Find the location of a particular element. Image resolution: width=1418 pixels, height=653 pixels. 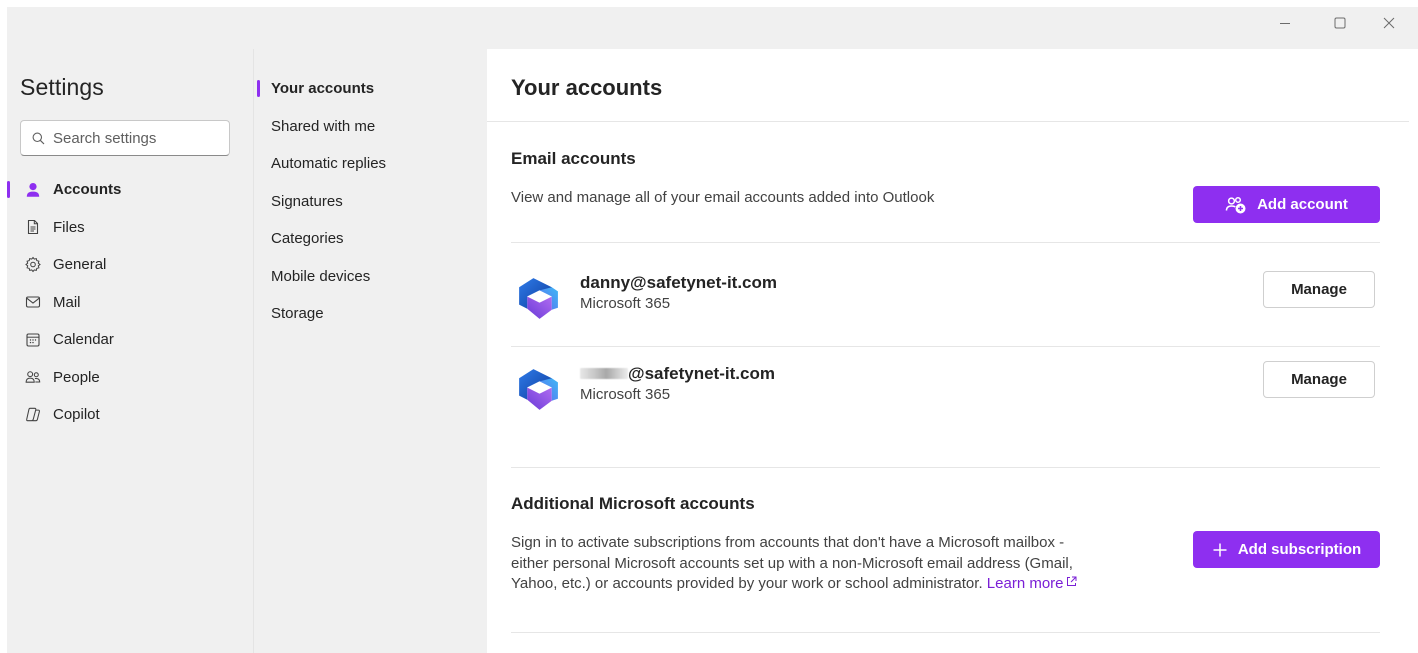

category-accounts: Accounts is located at coordinates (130, 190).